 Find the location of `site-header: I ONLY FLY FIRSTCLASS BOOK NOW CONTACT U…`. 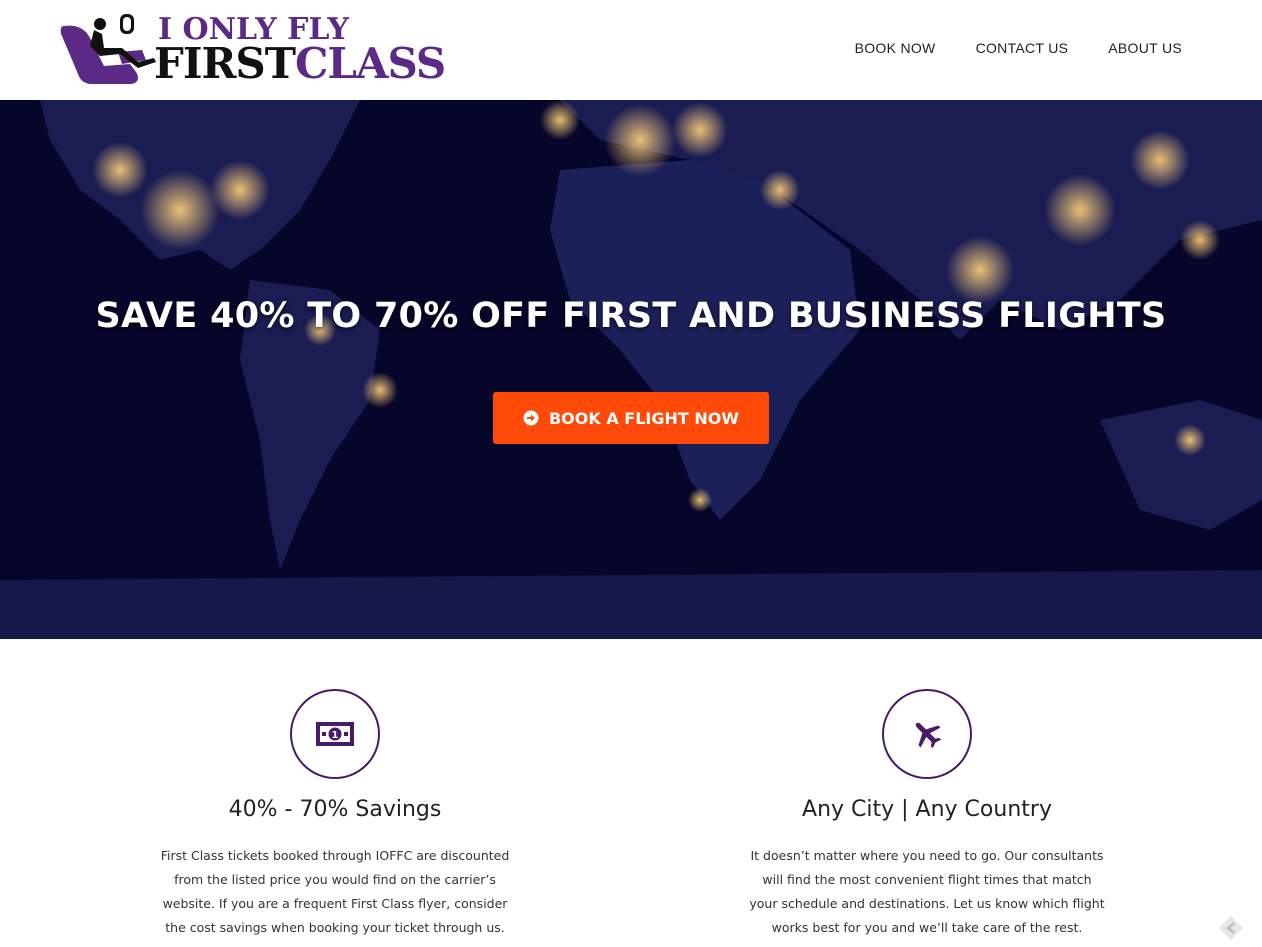

site-header: I ONLY FLY FIRSTCLASS BOOK NOW CONTACT U… is located at coordinates (631, 50).